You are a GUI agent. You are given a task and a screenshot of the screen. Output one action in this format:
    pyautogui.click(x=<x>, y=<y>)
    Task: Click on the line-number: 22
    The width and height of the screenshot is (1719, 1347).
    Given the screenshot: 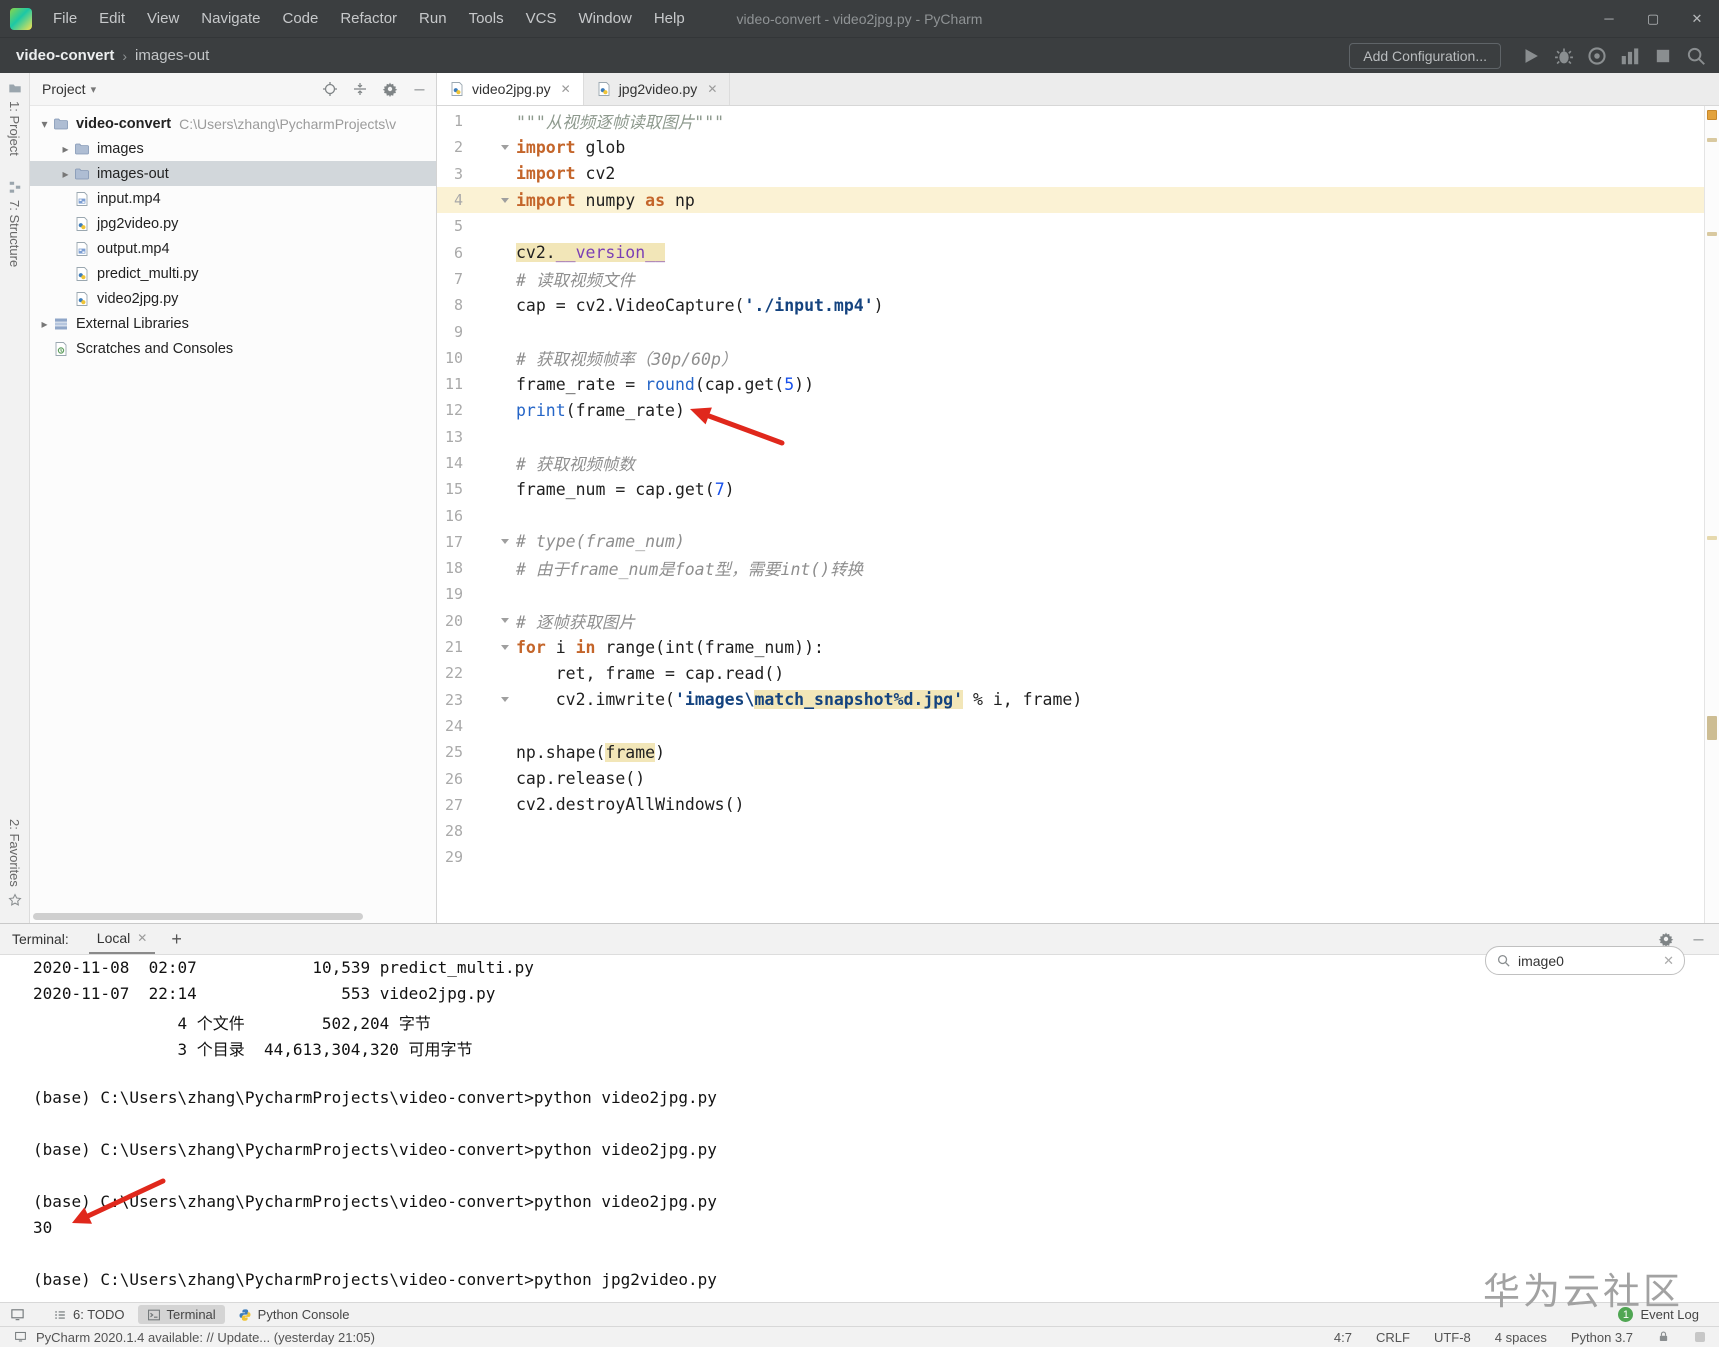 What is the action you would take?
    pyautogui.click(x=450, y=673)
    